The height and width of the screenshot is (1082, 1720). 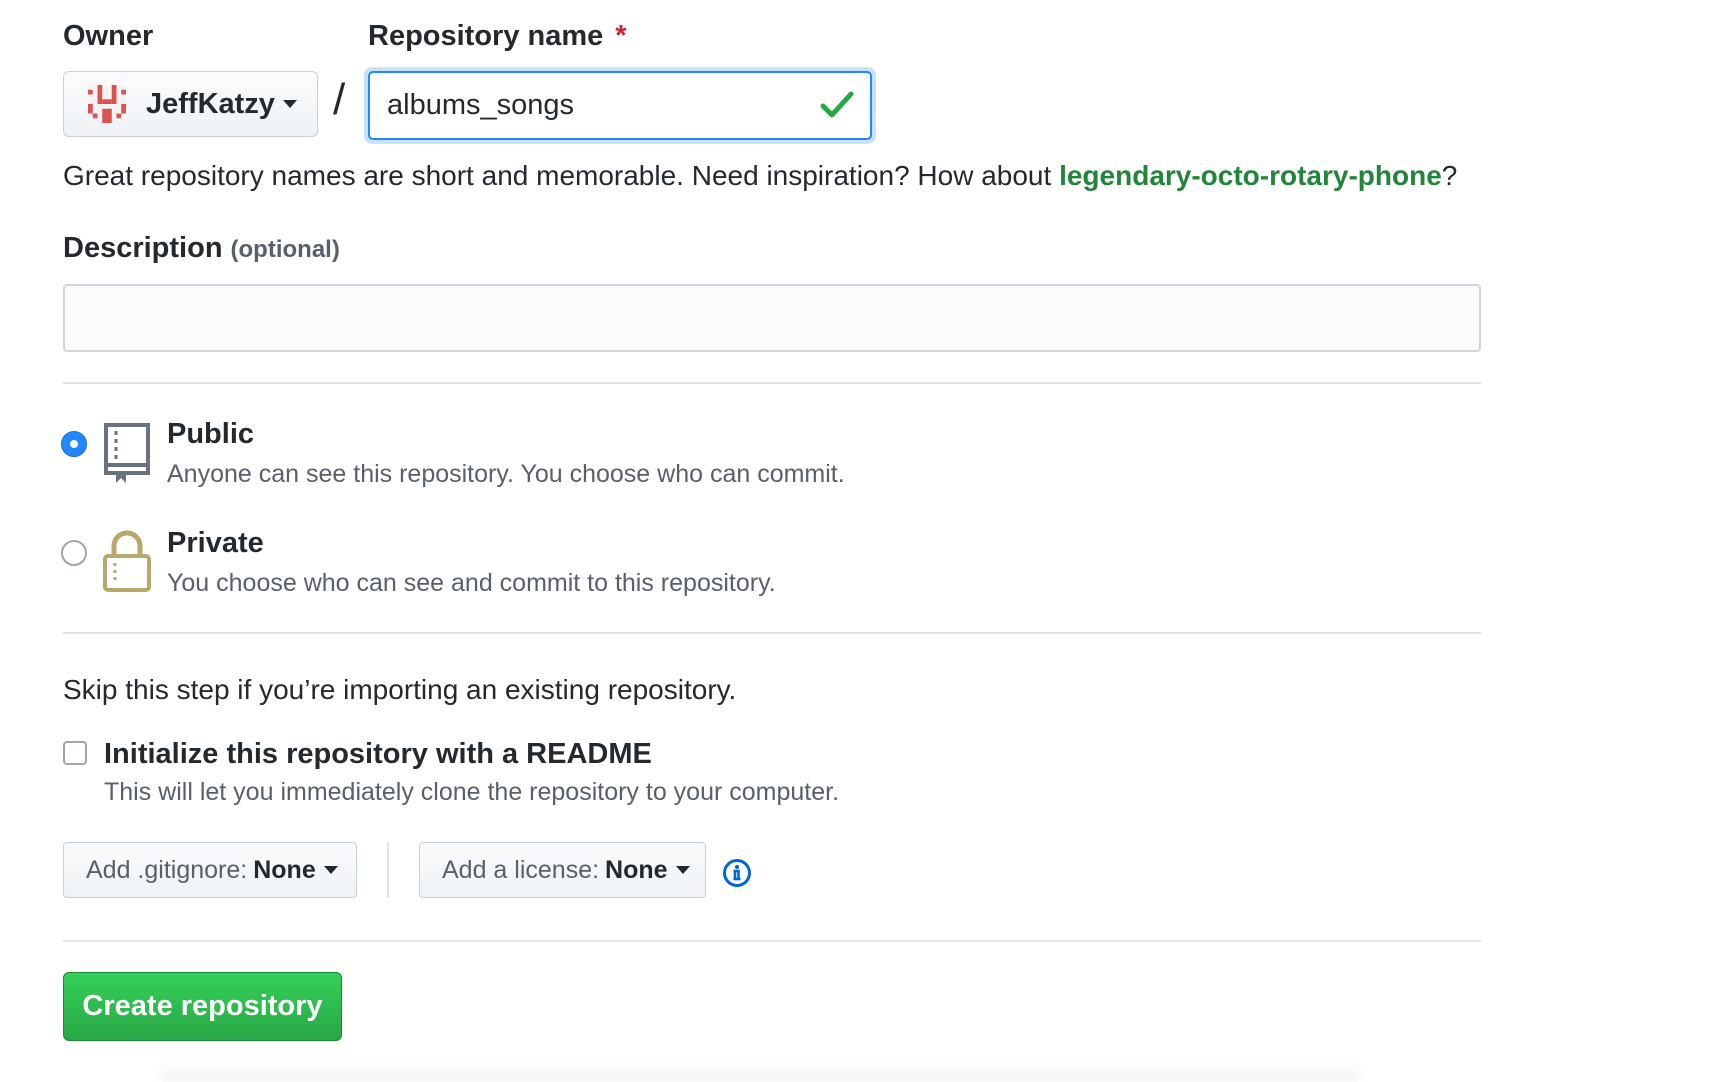 What do you see at coordinates (75, 753) in the screenshot?
I see `readme-checkbox` at bounding box center [75, 753].